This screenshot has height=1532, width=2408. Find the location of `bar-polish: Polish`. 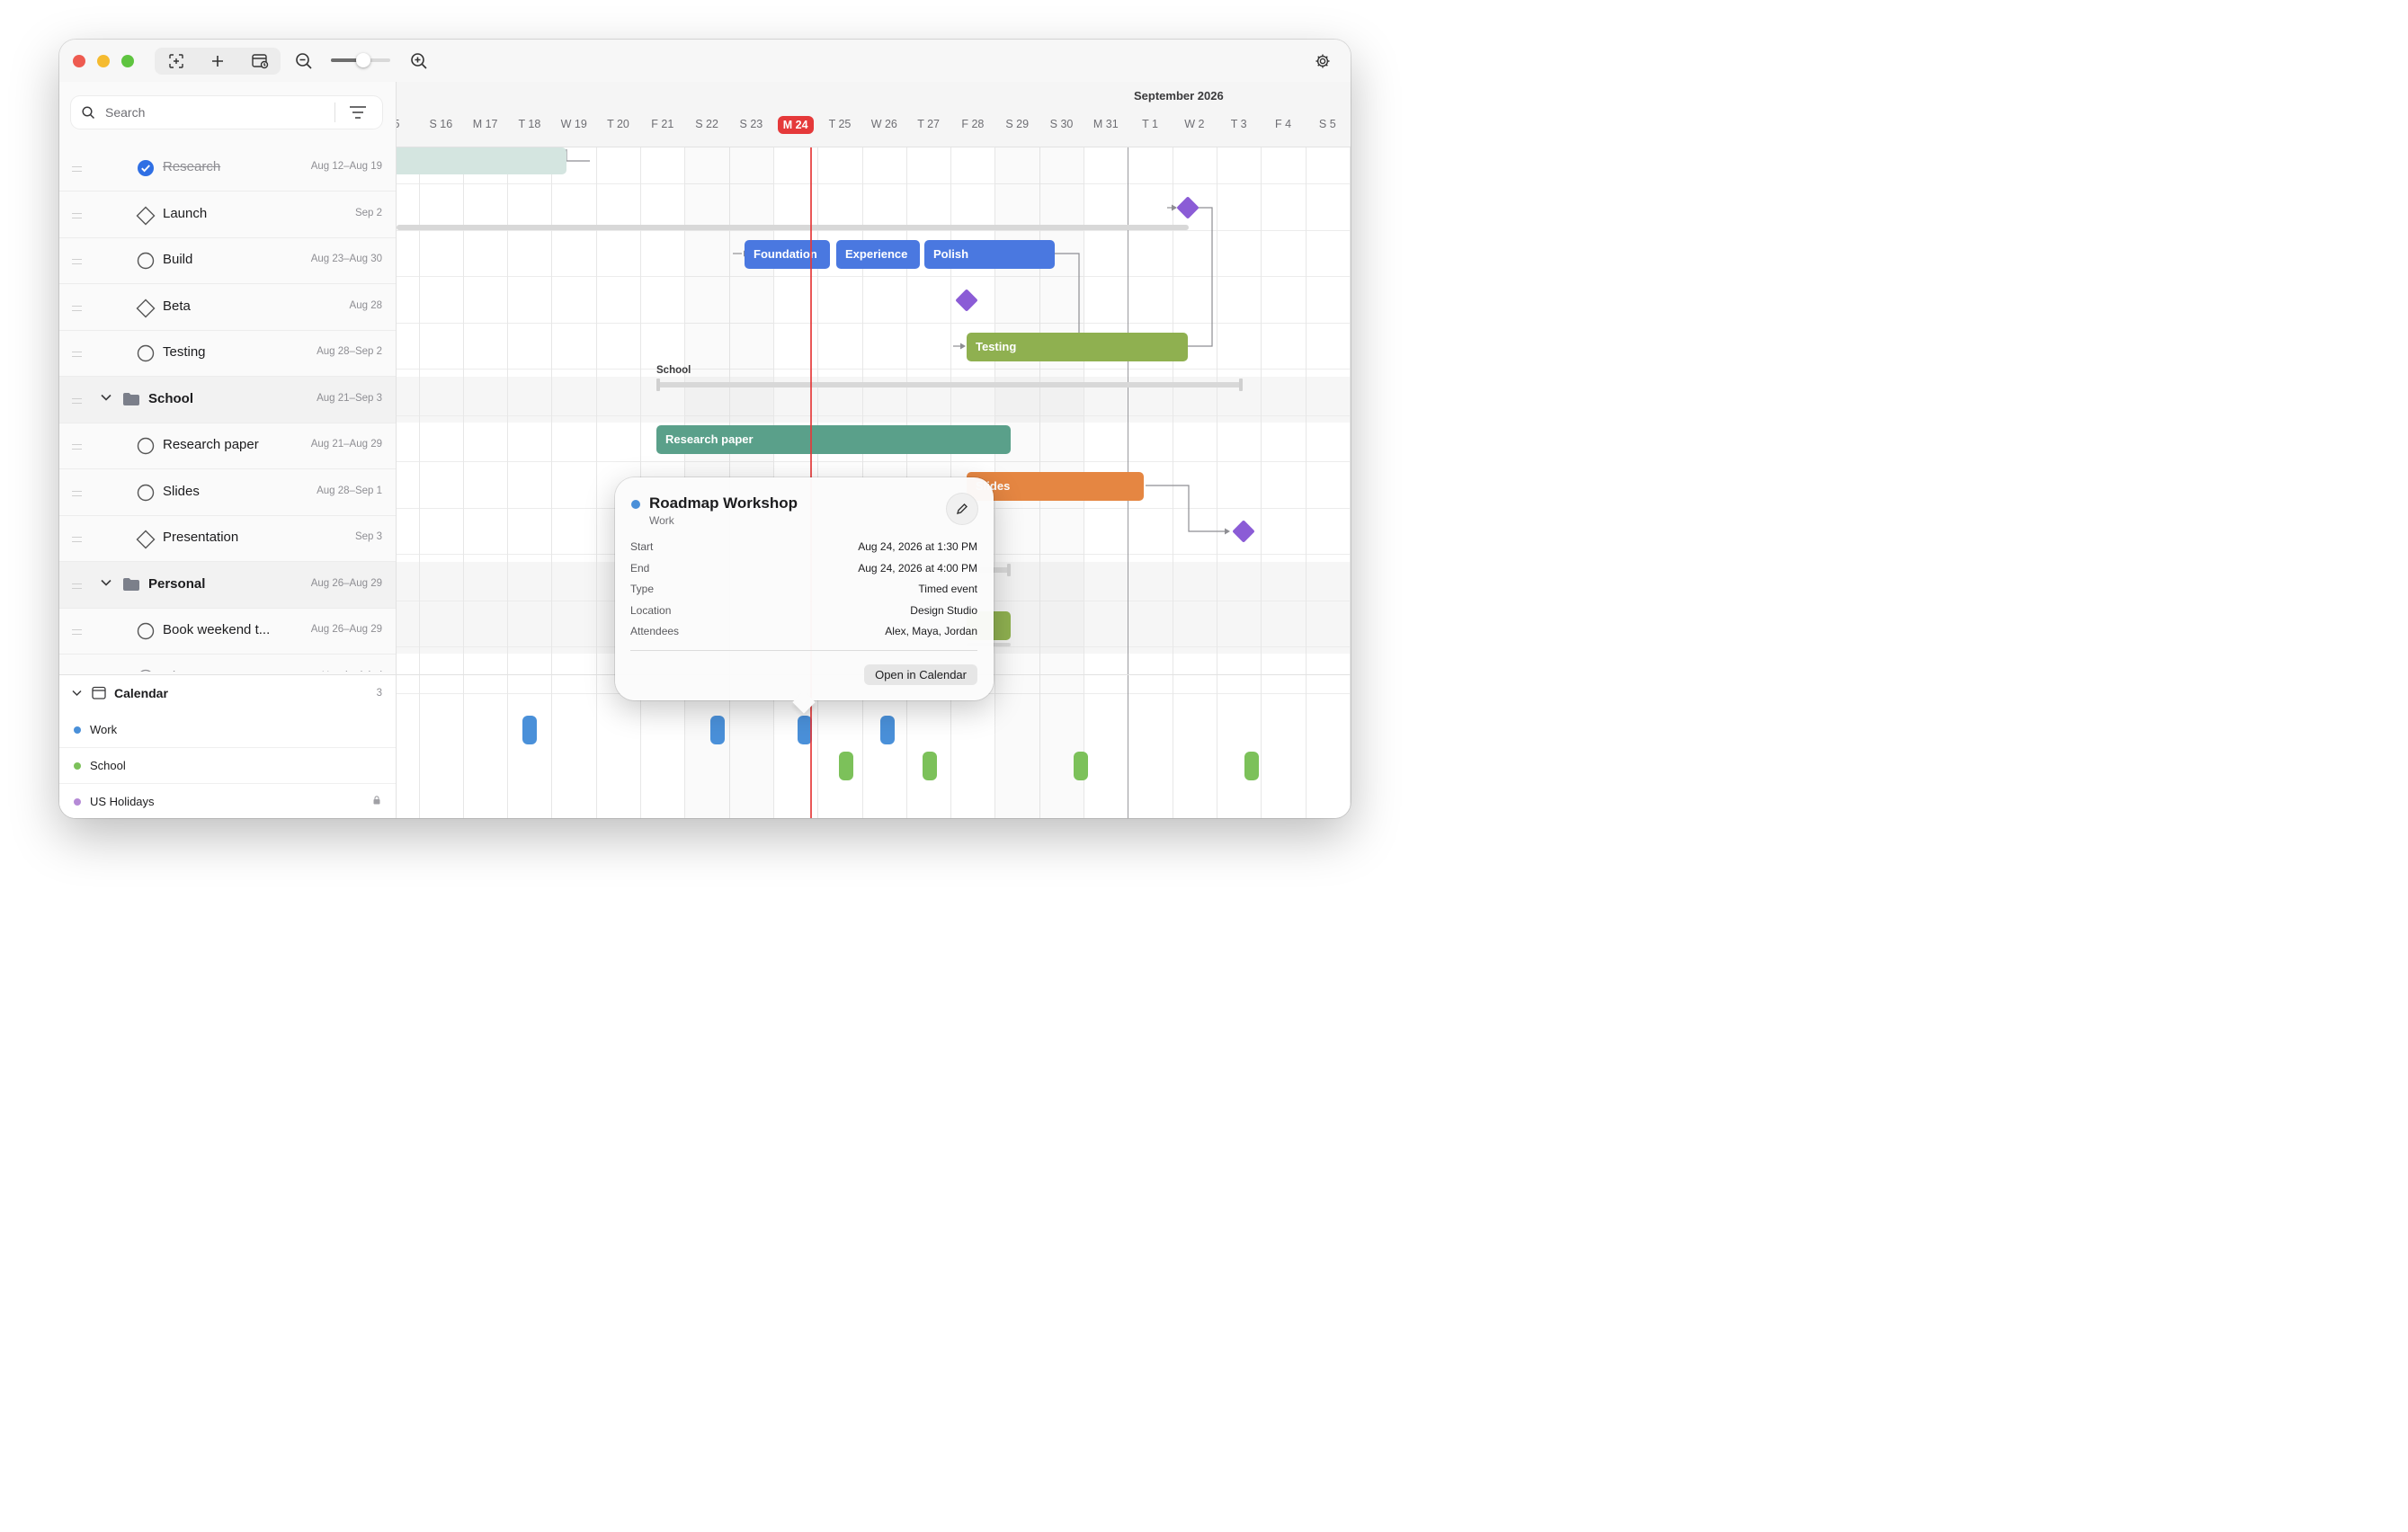

bar-polish: Polish is located at coordinates (989, 255).